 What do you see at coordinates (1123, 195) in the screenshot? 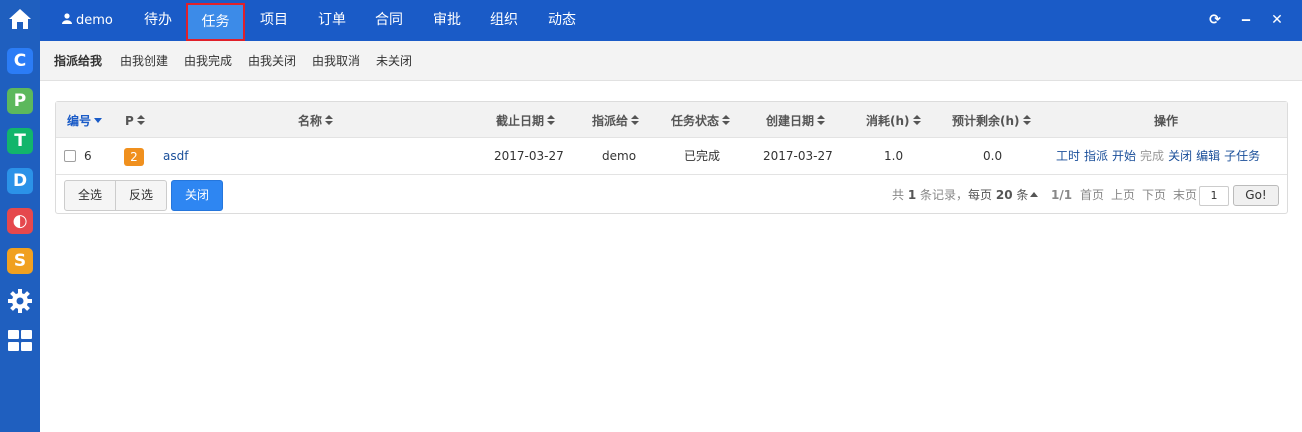
I see `pager-prev: 上页` at bounding box center [1123, 195].